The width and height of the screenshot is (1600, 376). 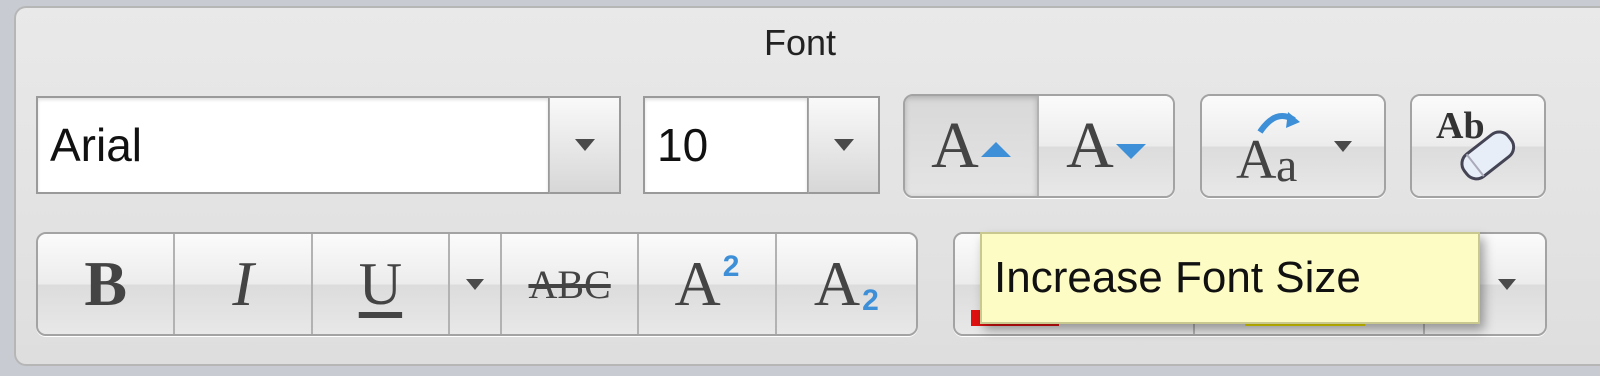 I want to click on italic-button: I, so click(x=244, y=284).